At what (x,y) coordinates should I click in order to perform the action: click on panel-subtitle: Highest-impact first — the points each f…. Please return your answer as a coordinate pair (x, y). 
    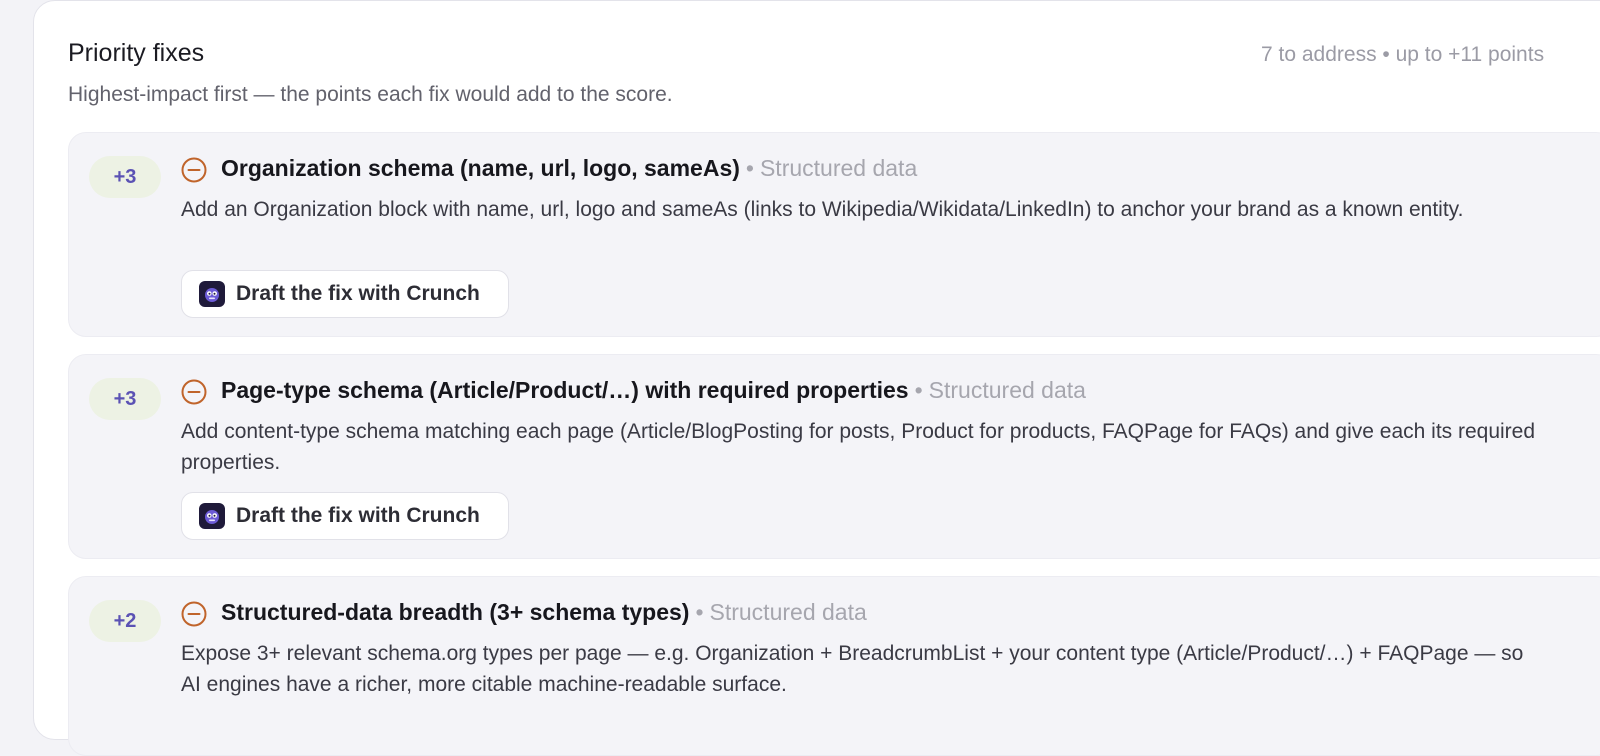
    Looking at the image, I should click on (370, 94).